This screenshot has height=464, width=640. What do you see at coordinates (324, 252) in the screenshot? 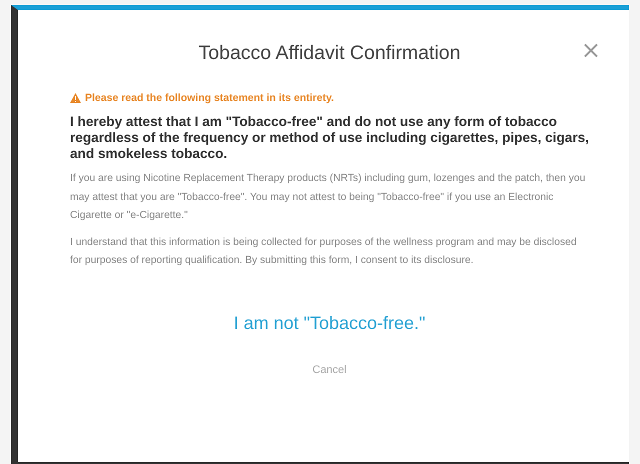
I see `body-paragraph: I understand that this information is being collected for purposes of the wellness program and may be disclosed for purposes of reporting qualification. By submitting this form, I consent to its disclosure.` at bounding box center [324, 252].